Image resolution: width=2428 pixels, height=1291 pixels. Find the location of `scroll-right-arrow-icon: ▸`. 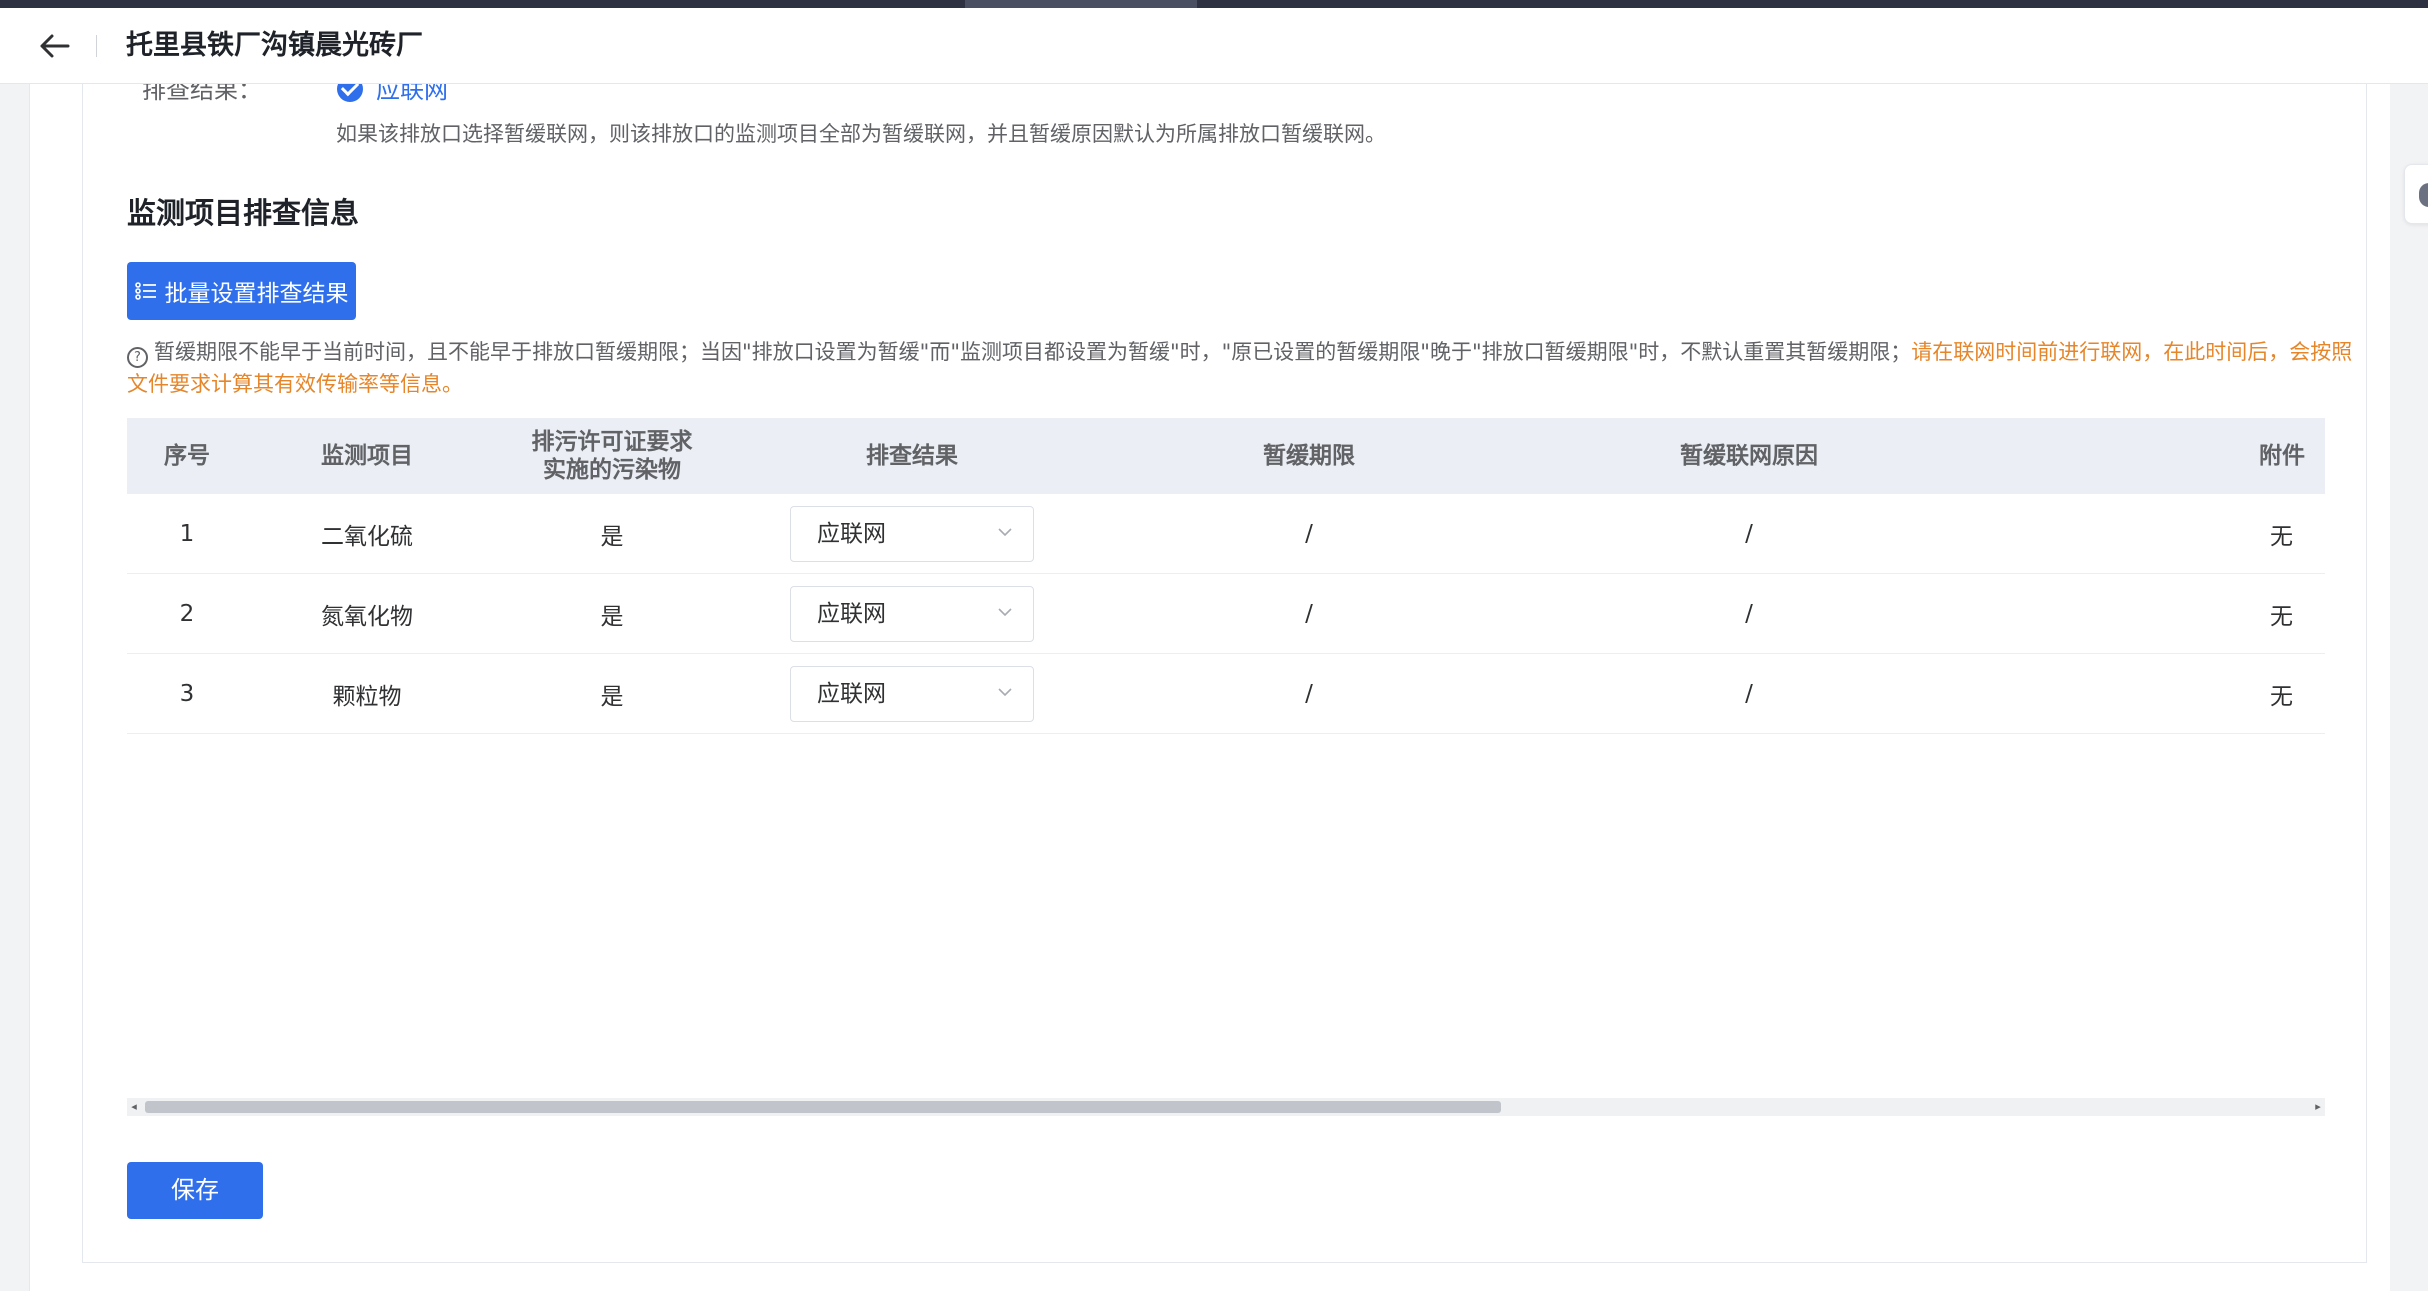

scroll-right-arrow-icon: ▸ is located at coordinates (2318, 1107).